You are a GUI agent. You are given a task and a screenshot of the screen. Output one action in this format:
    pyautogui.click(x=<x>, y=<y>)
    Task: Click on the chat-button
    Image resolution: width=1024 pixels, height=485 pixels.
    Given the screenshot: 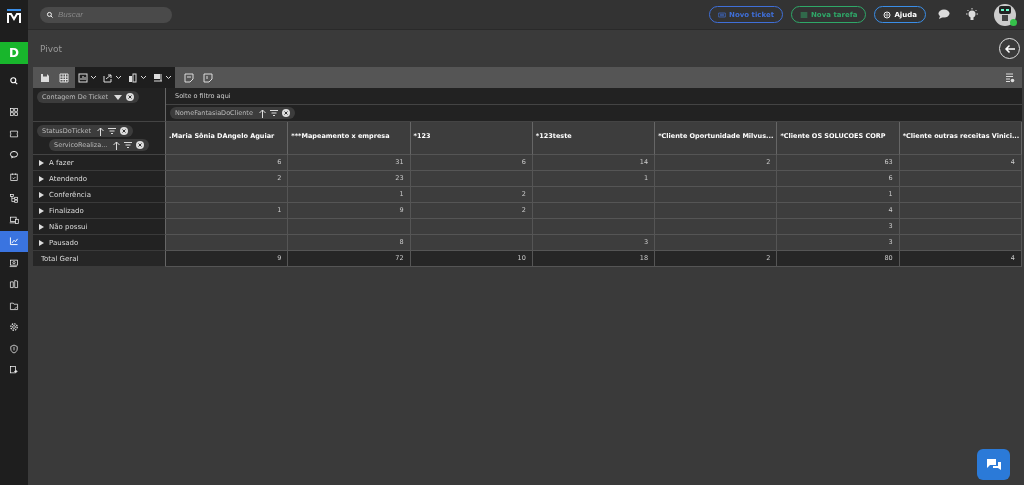 What is the action you would take?
    pyautogui.click(x=993, y=464)
    